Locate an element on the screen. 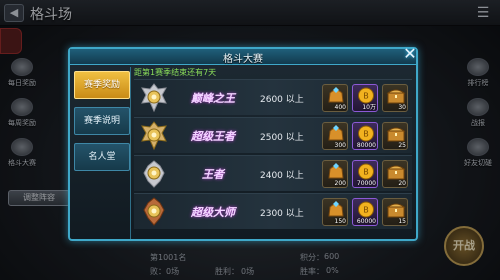 The image size is (500, 280). reward-qty: 150 is located at coordinates (340, 221).